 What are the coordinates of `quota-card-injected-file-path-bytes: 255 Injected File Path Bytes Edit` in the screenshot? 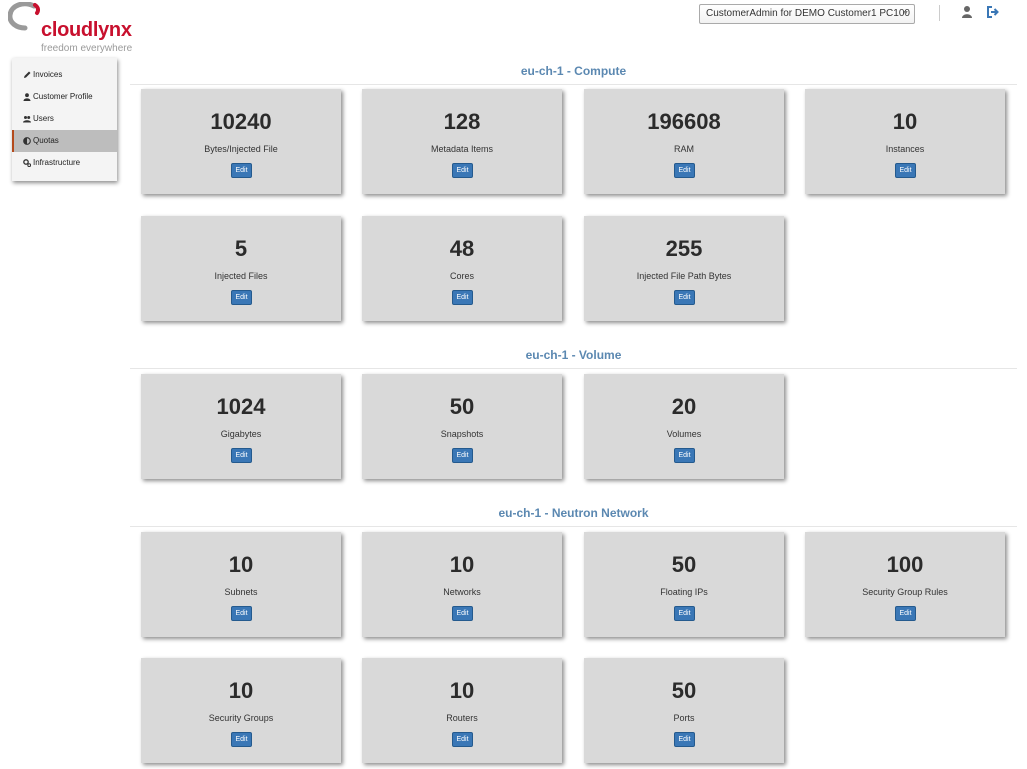 It's located at (684, 268).